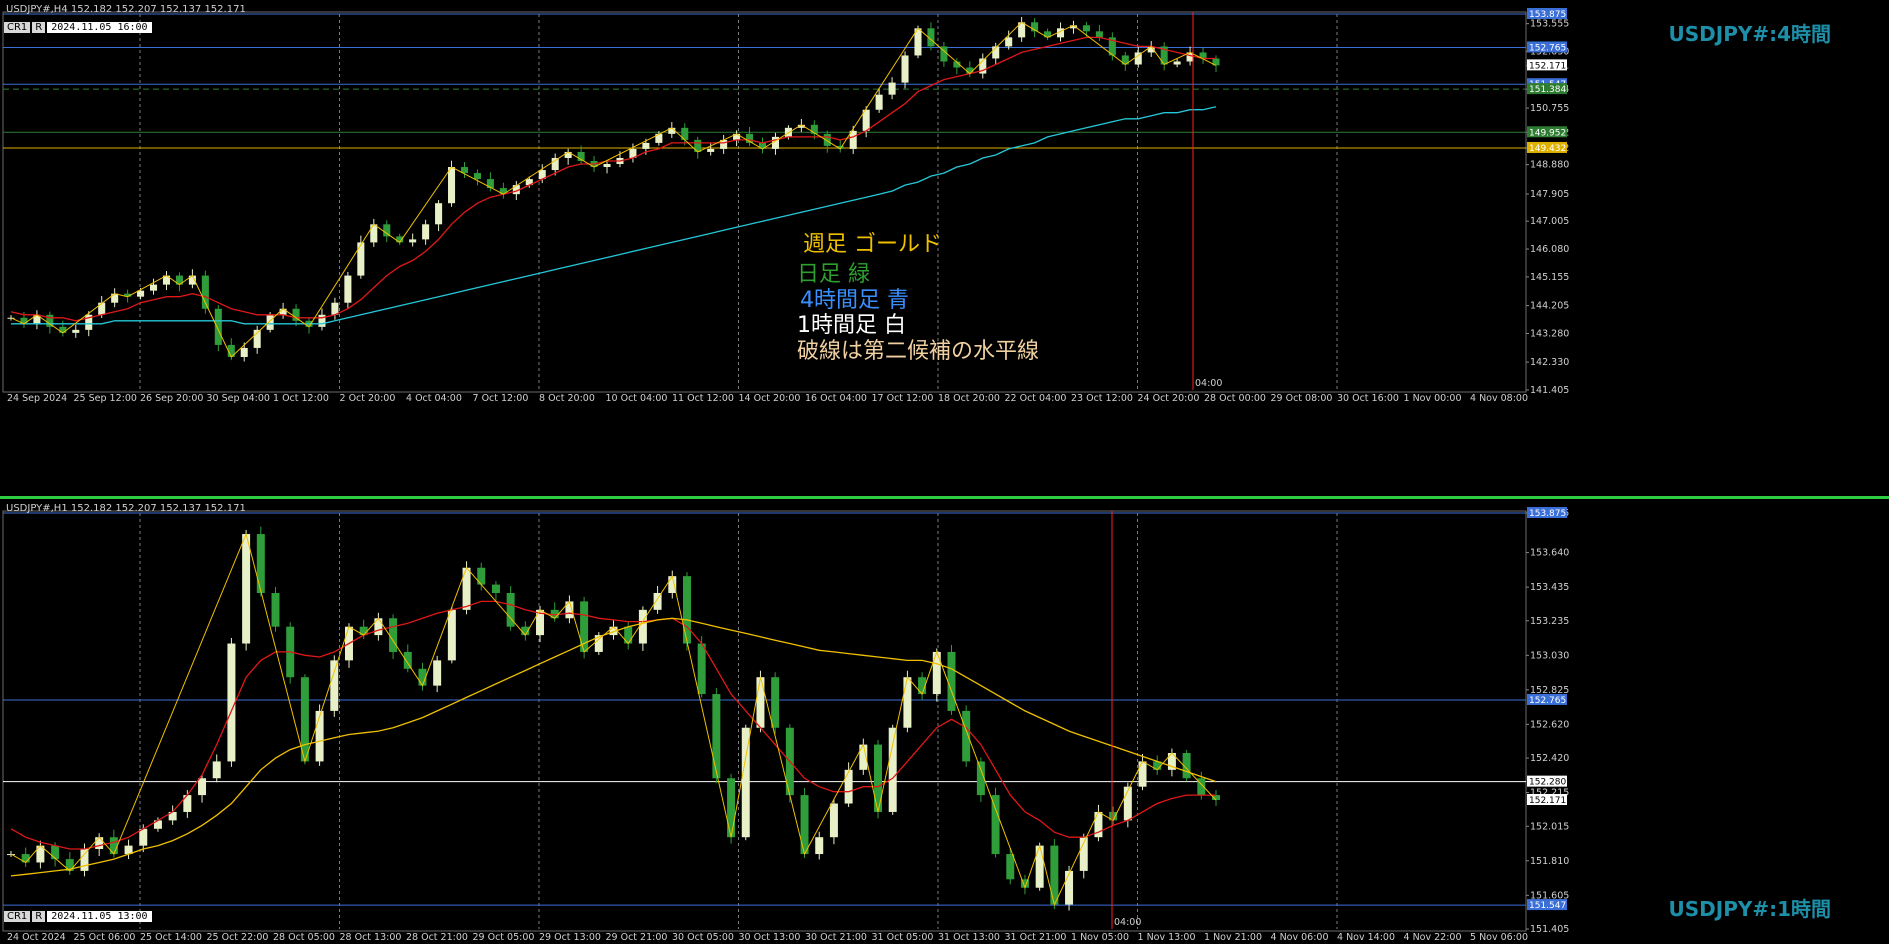  I want to click on x-tick-label: 29 Oct 13:00, so click(570, 937).